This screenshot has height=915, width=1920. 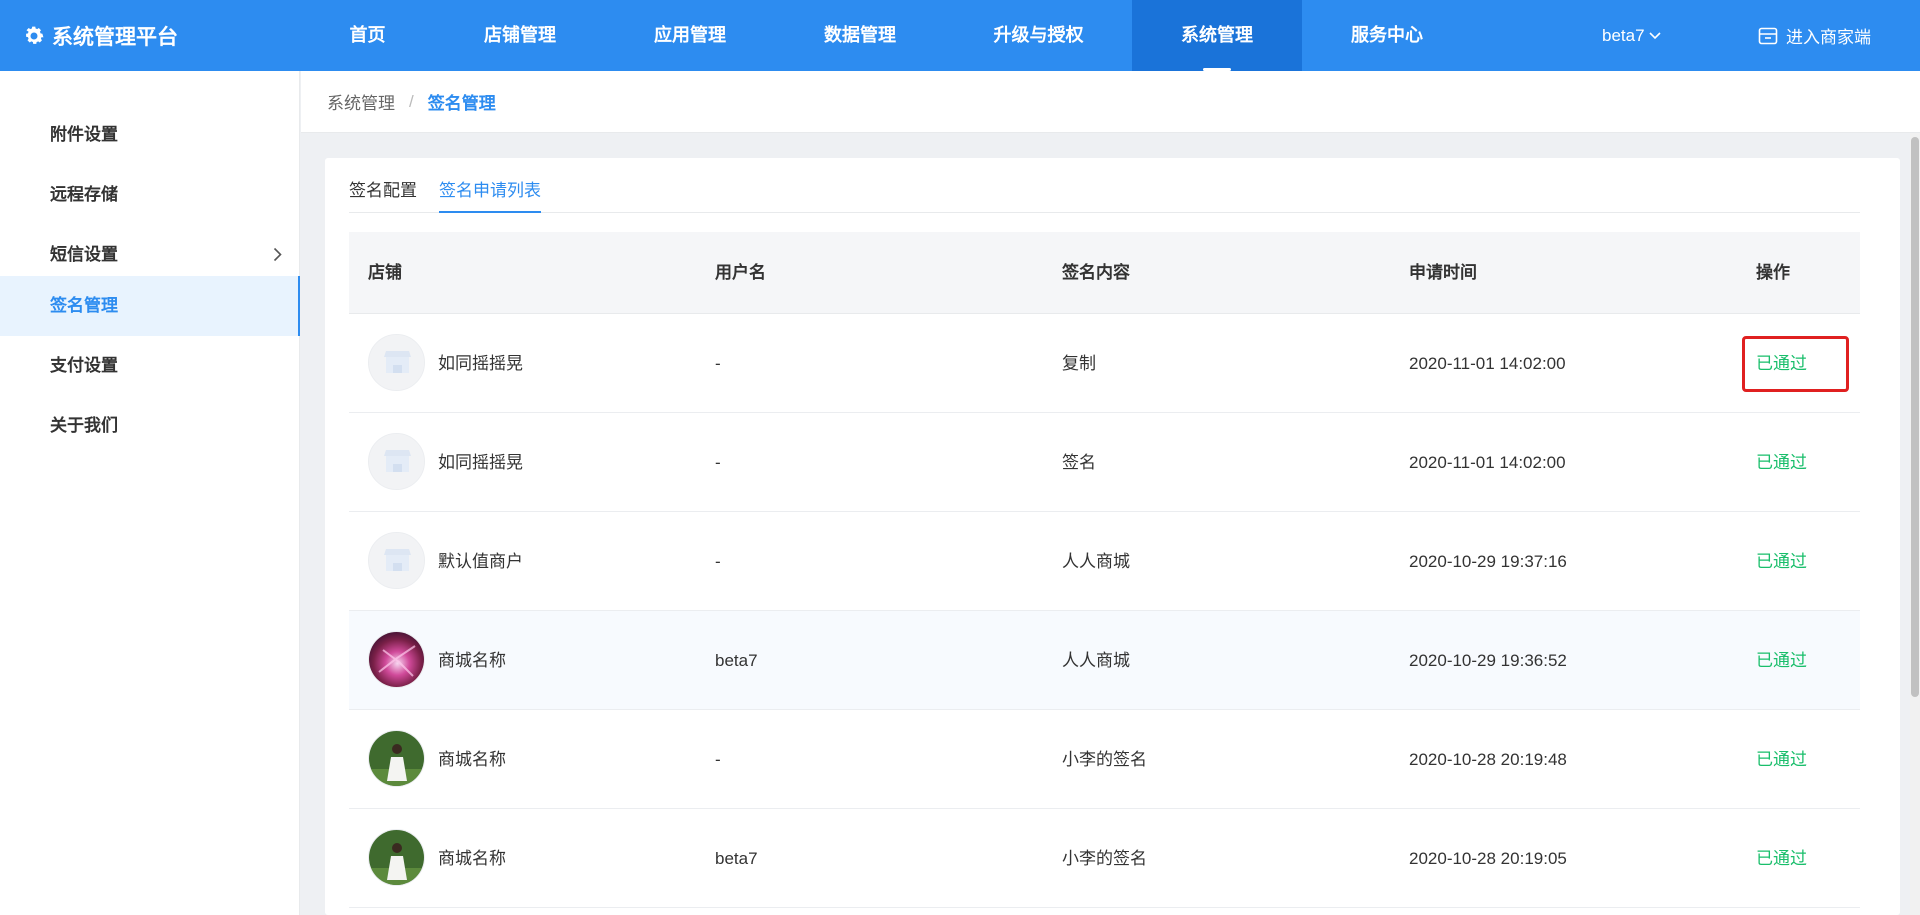 What do you see at coordinates (84, 305) in the screenshot?
I see `sidebar-item-label: 签名管理` at bounding box center [84, 305].